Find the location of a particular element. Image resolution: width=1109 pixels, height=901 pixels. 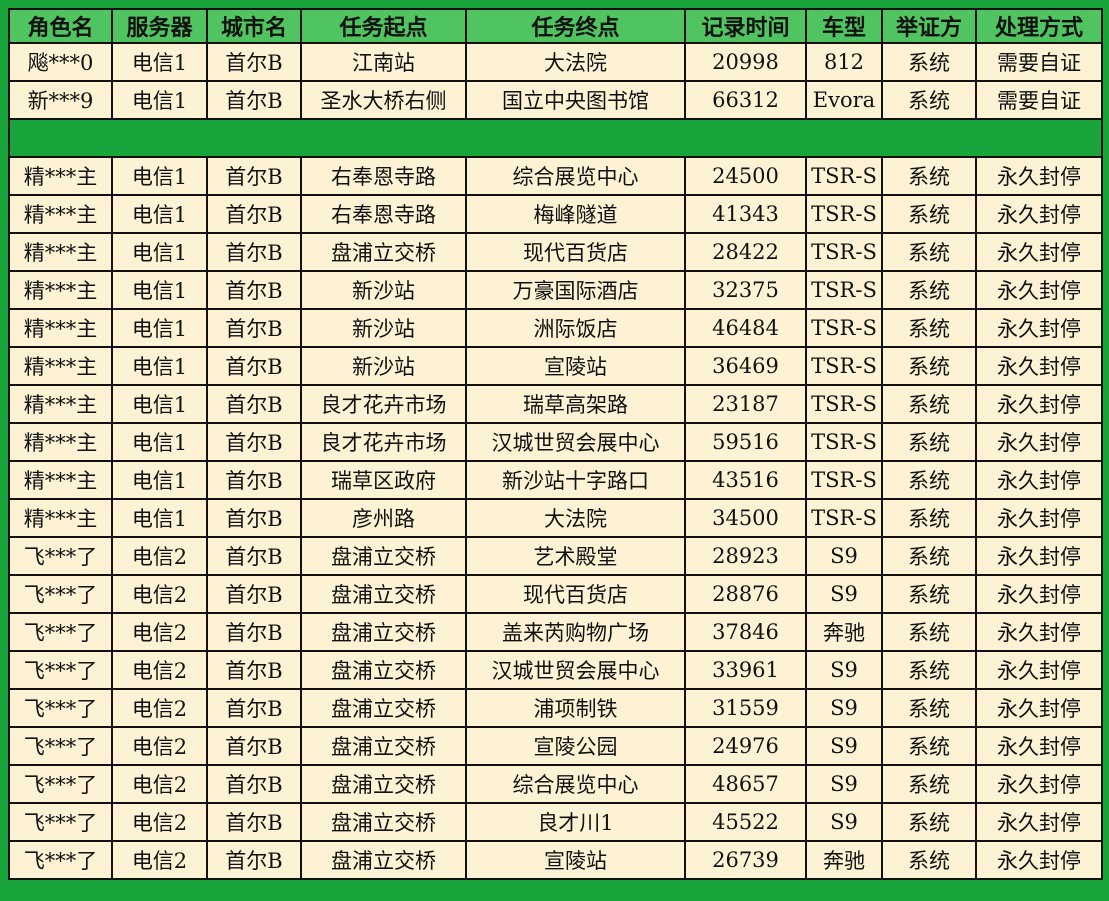

cell-task-end: 万豪国际酒店 is located at coordinates (575, 290).